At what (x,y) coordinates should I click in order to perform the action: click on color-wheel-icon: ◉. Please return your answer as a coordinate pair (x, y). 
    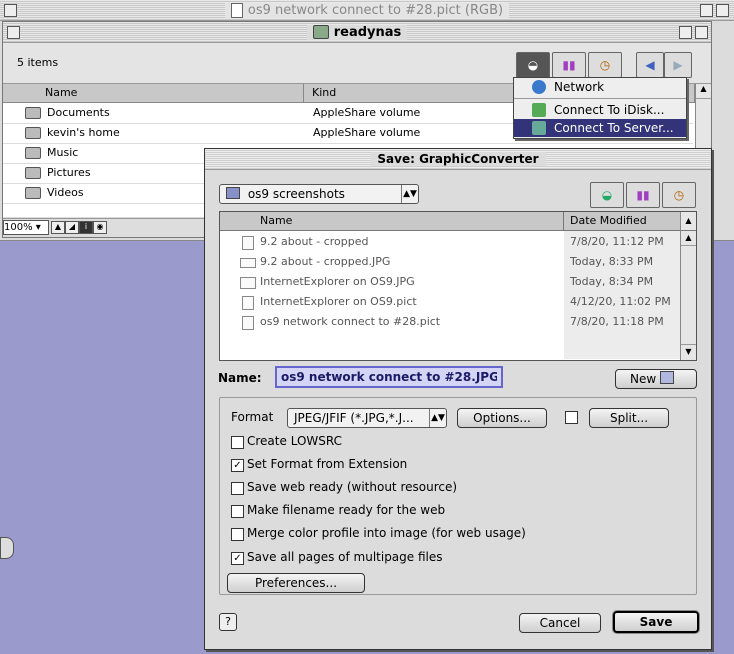
    Looking at the image, I should click on (100, 227).